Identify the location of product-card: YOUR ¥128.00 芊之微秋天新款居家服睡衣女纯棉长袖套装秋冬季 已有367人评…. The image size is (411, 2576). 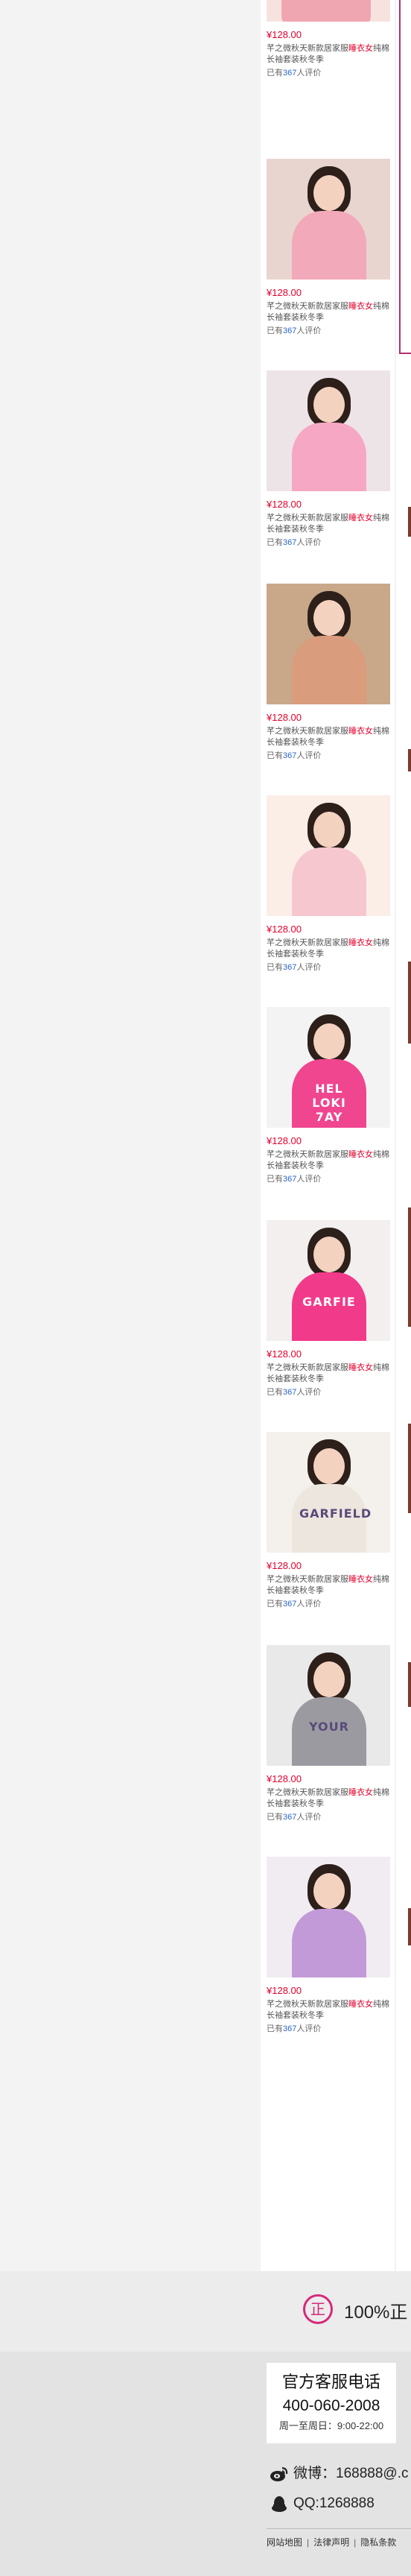
(328, 1750).